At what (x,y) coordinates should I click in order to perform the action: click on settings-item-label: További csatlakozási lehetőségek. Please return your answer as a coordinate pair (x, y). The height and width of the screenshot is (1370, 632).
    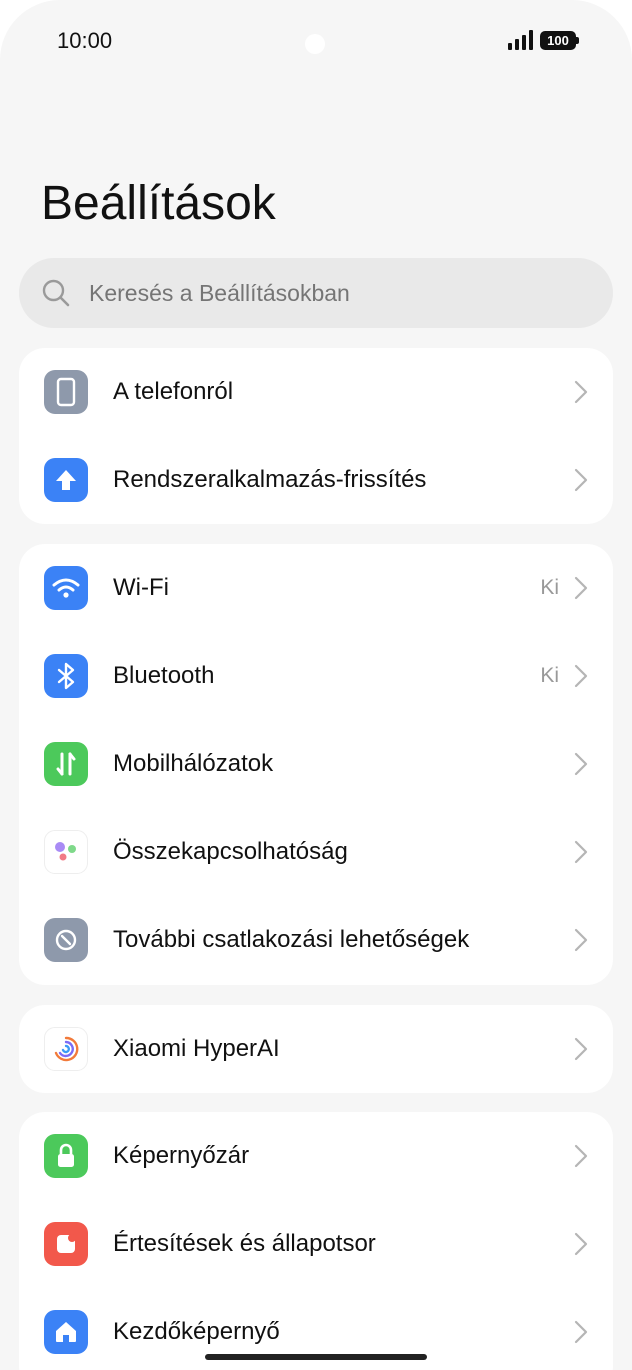
    Looking at the image, I should click on (291, 939).